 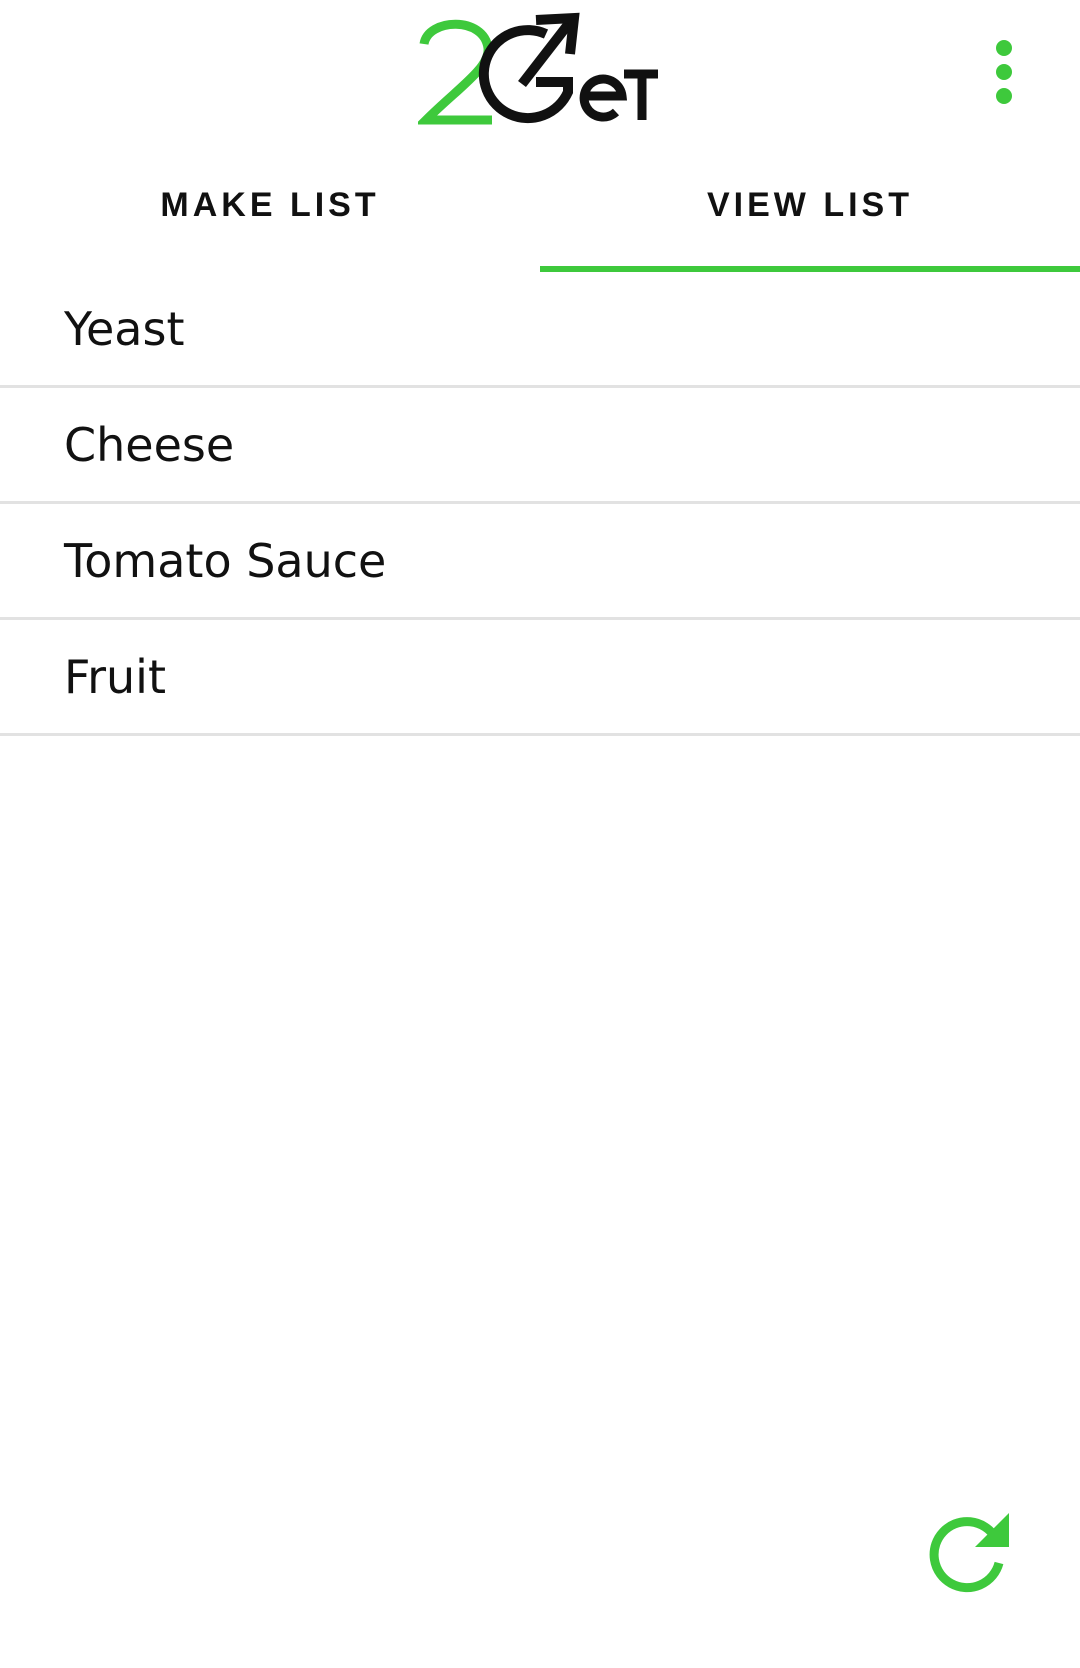 What do you see at coordinates (270, 204) in the screenshot?
I see `tab-make-list-label: MAKE LIST` at bounding box center [270, 204].